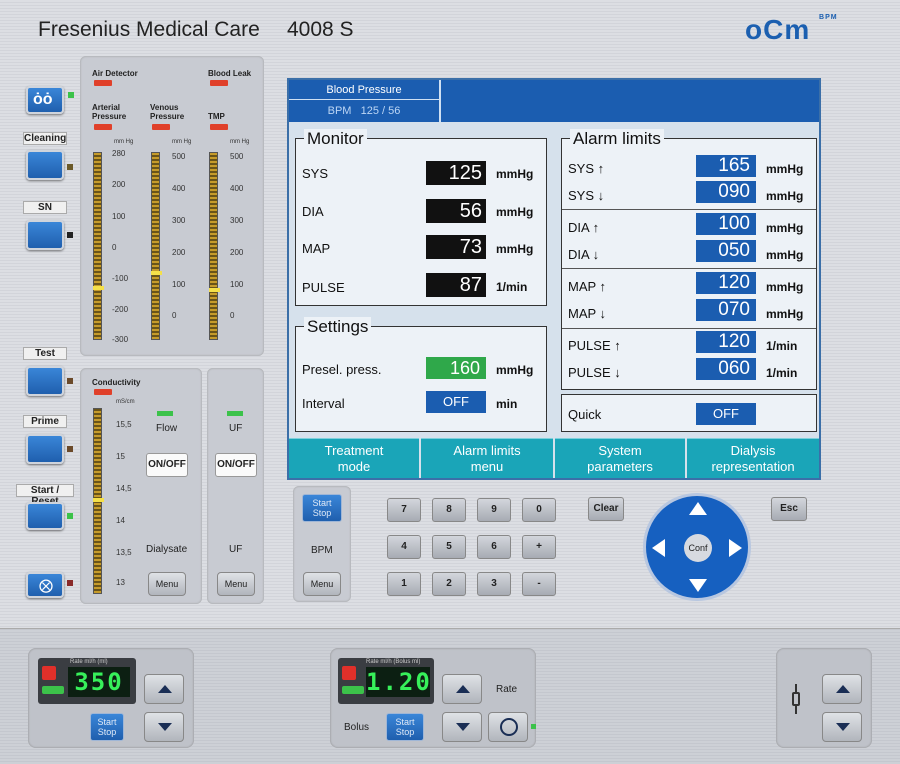  What do you see at coordinates (620, 458) in the screenshot?
I see `system-parameters-button: System parameters` at bounding box center [620, 458].